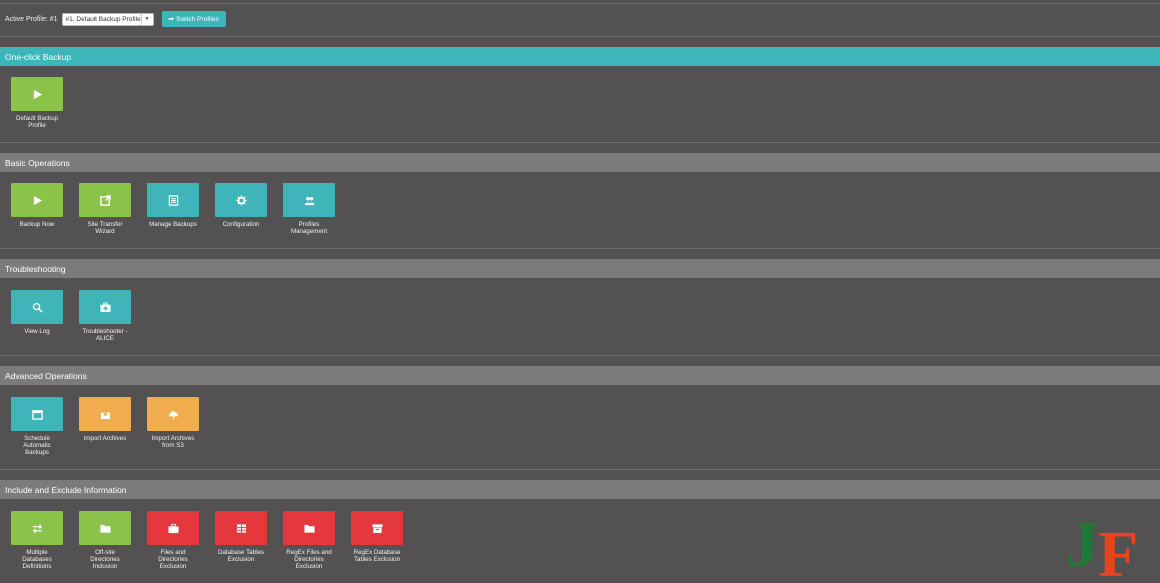  I want to click on archive-icon, so click(377, 528).